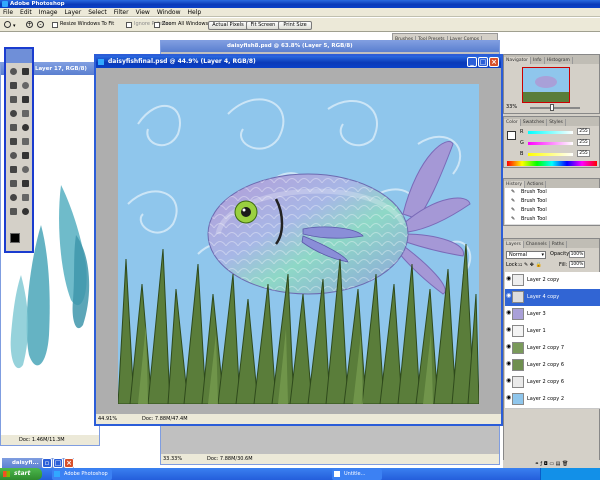 This screenshot has width=600, height=480. I want to click on blur-tool-icon, so click(13, 155).